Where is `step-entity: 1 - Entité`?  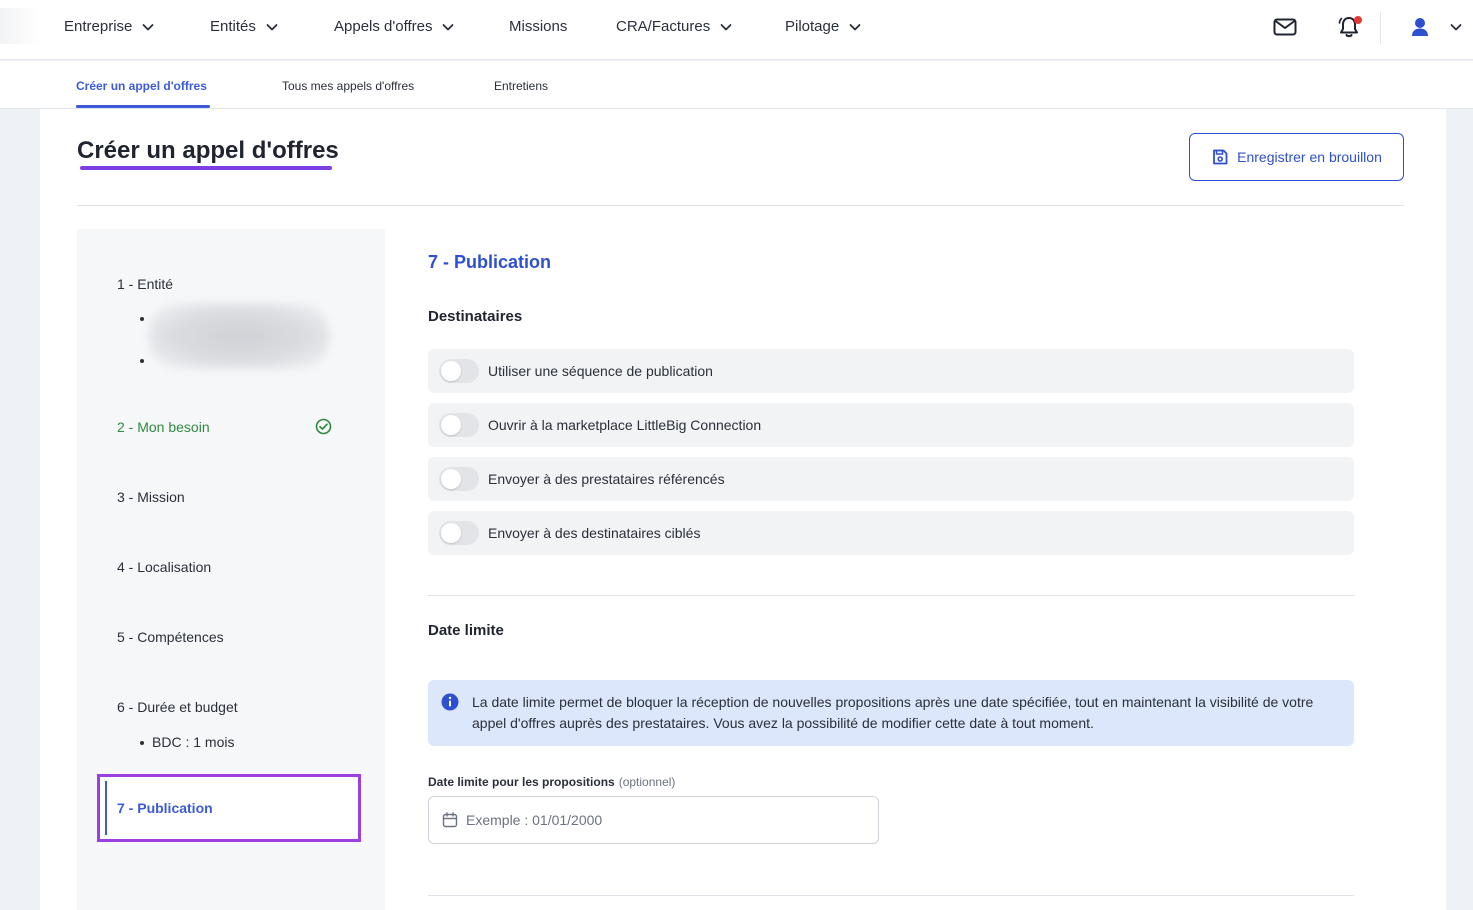
step-entity: 1 - Entité is located at coordinates (145, 284).